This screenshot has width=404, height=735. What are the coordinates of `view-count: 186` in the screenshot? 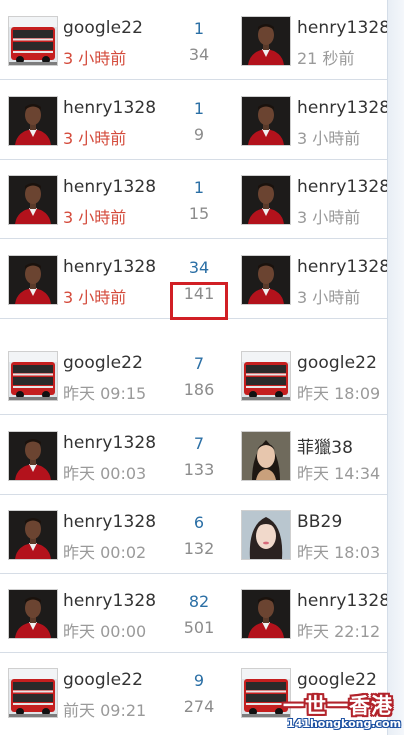 It's located at (199, 389).